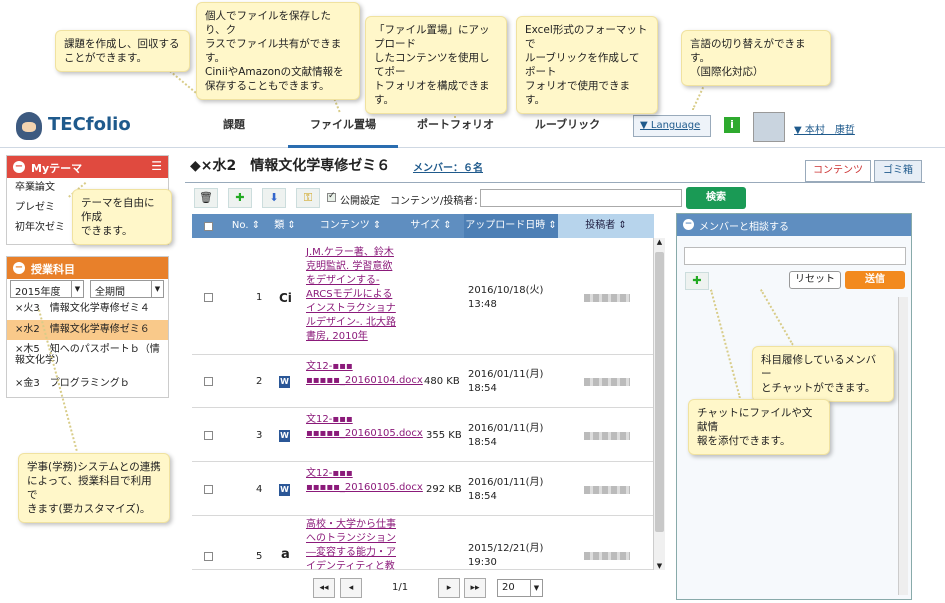 This screenshot has height=603, width=945. I want to click on col-upload-date: アップロード日時 ⇕, so click(511, 226).